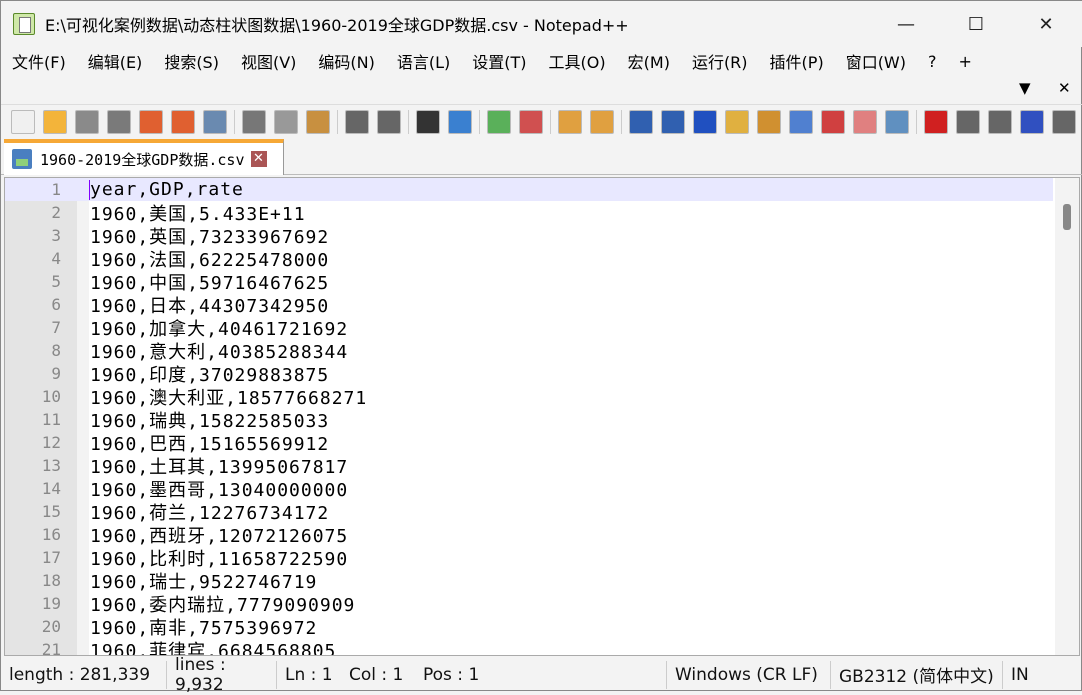  Describe the element at coordinates (897, 121) in the screenshot. I see `monitoring-icon` at that location.